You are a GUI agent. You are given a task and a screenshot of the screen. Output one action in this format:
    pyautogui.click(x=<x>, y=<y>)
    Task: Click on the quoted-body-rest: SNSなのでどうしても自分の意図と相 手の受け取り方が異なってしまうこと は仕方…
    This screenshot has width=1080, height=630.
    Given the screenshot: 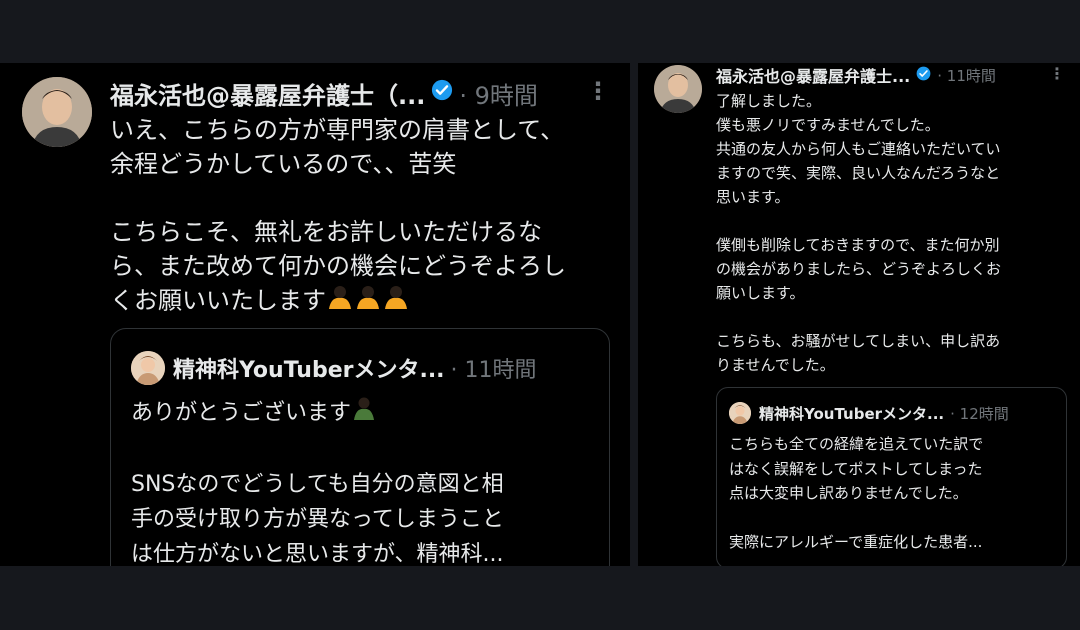 What is the action you would take?
    pyautogui.click(x=317, y=519)
    